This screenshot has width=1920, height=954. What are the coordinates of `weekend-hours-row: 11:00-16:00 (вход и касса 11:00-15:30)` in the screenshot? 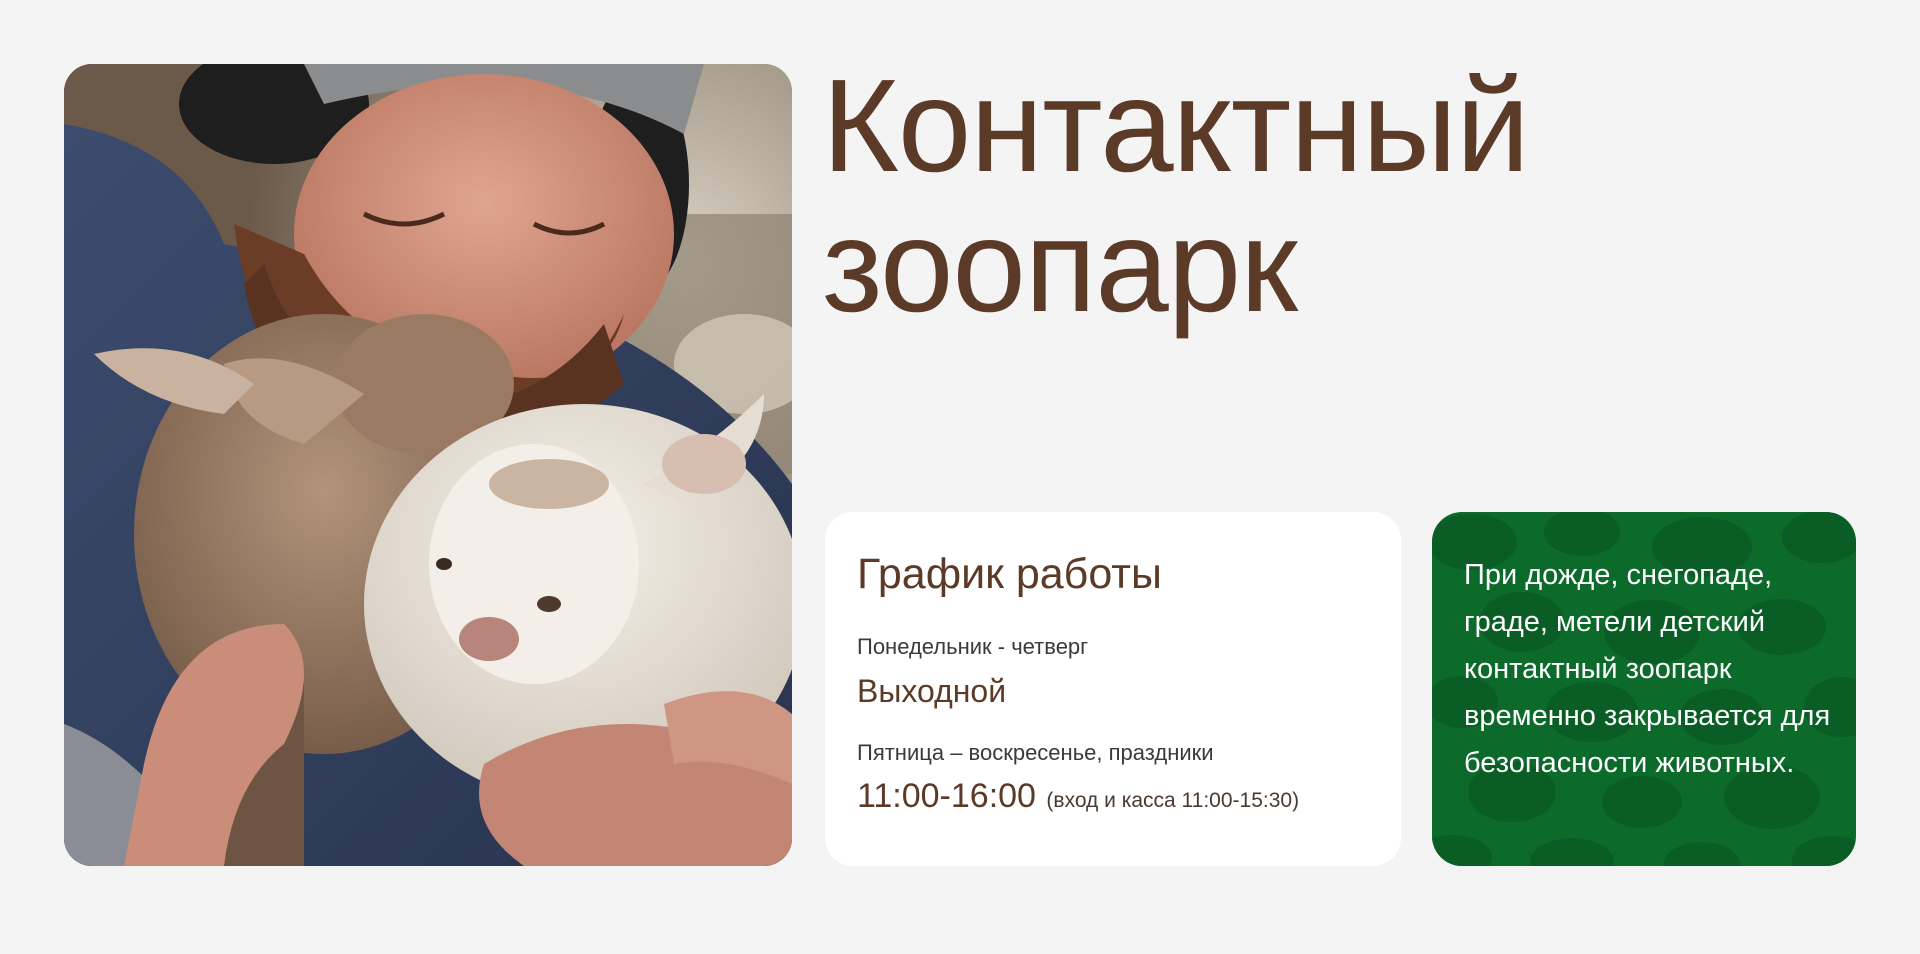 It's located at (1113, 796).